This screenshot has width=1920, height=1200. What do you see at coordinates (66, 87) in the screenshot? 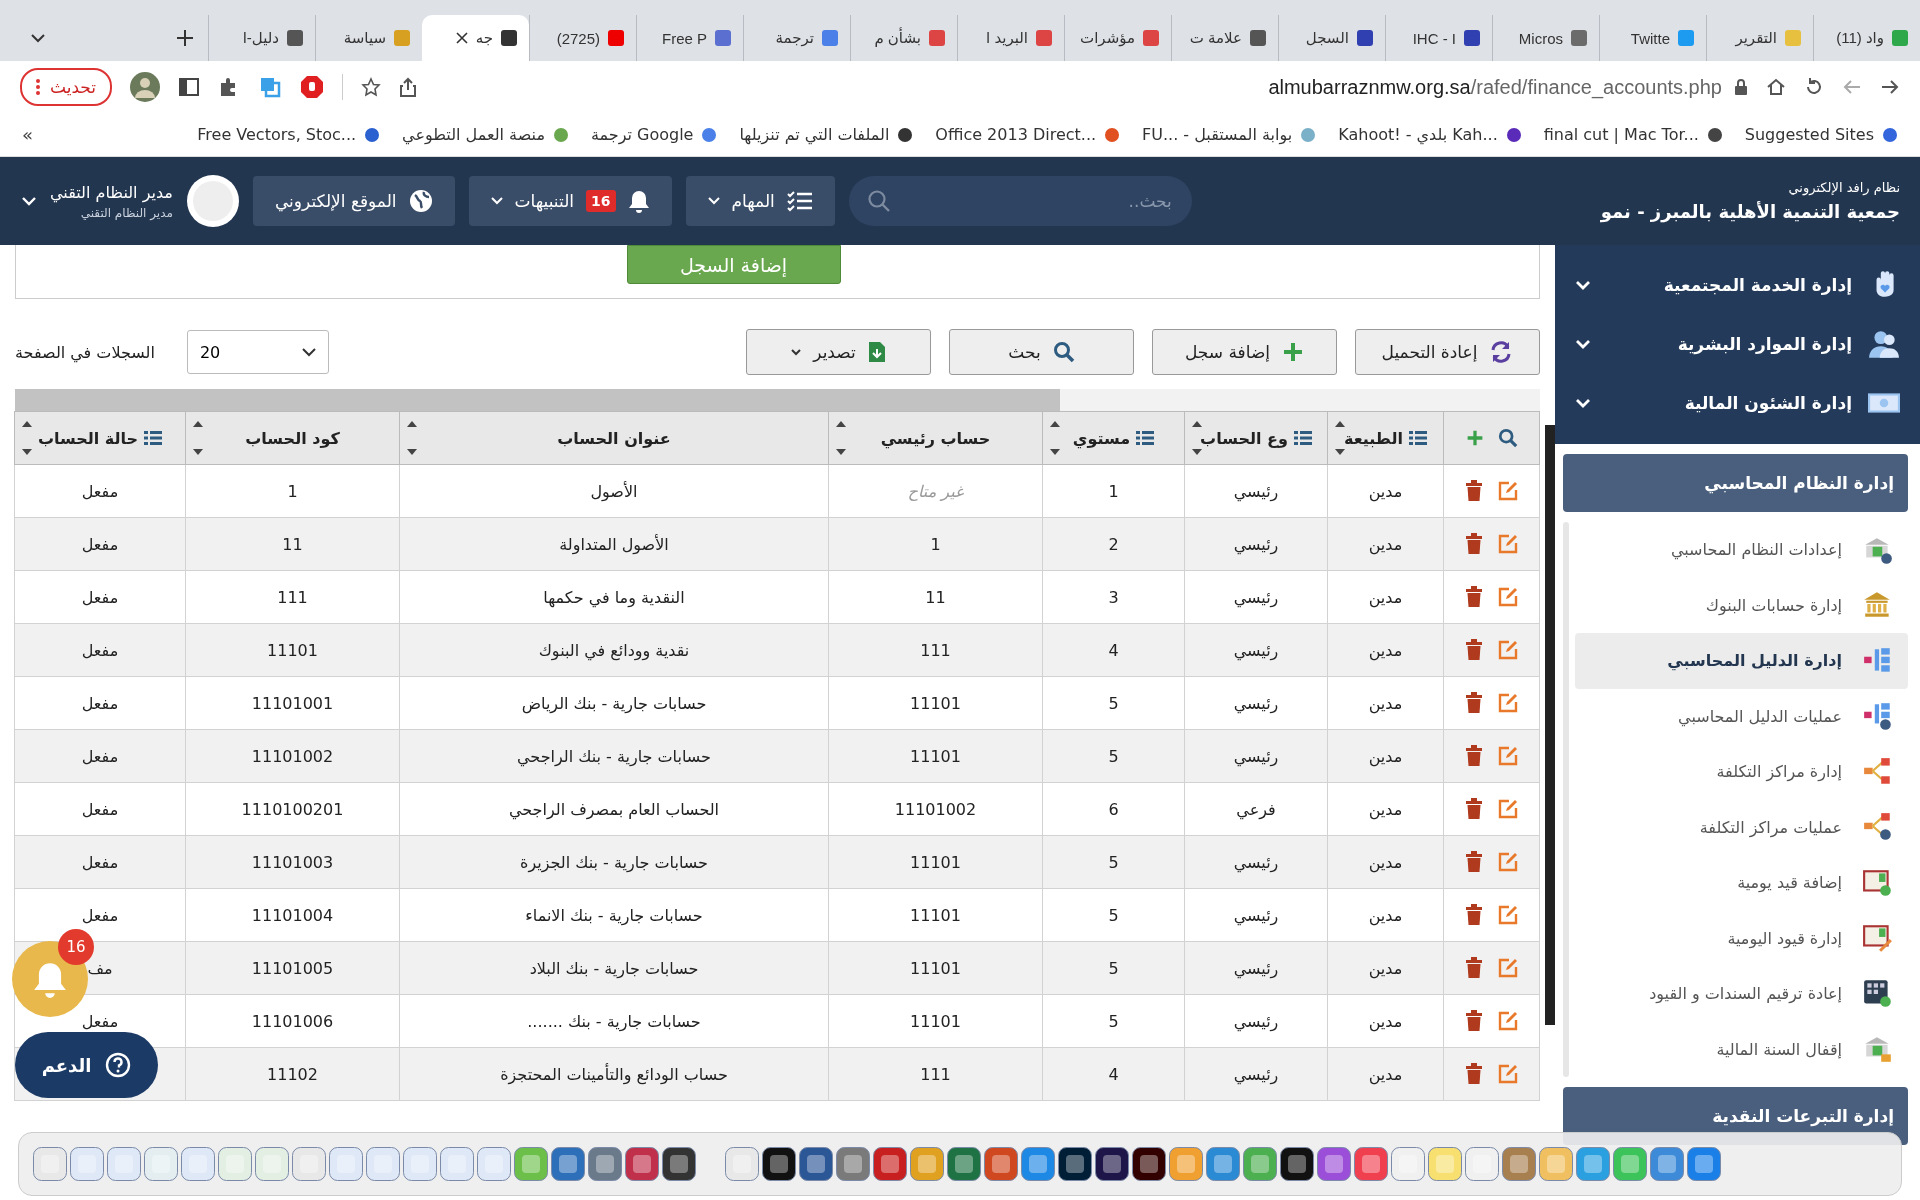
I see `update-button: تحديث` at bounding box center [66, 87].